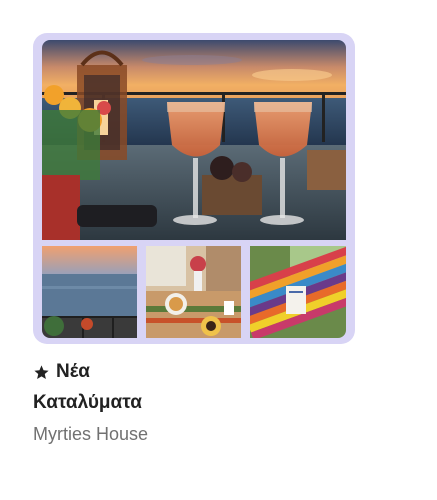  I want to click on listing-title-line1: Νέα, so click(61, 372).